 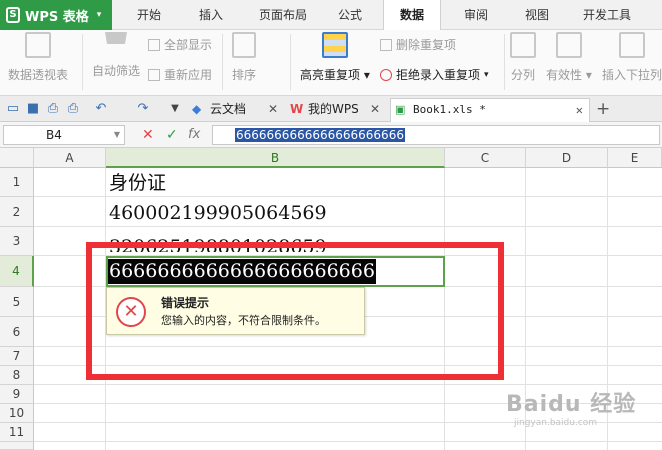 What do you see at coordinates (275, 158) in the screenshot?
I see `column-header-b: B` at bounding box center [275, 158].